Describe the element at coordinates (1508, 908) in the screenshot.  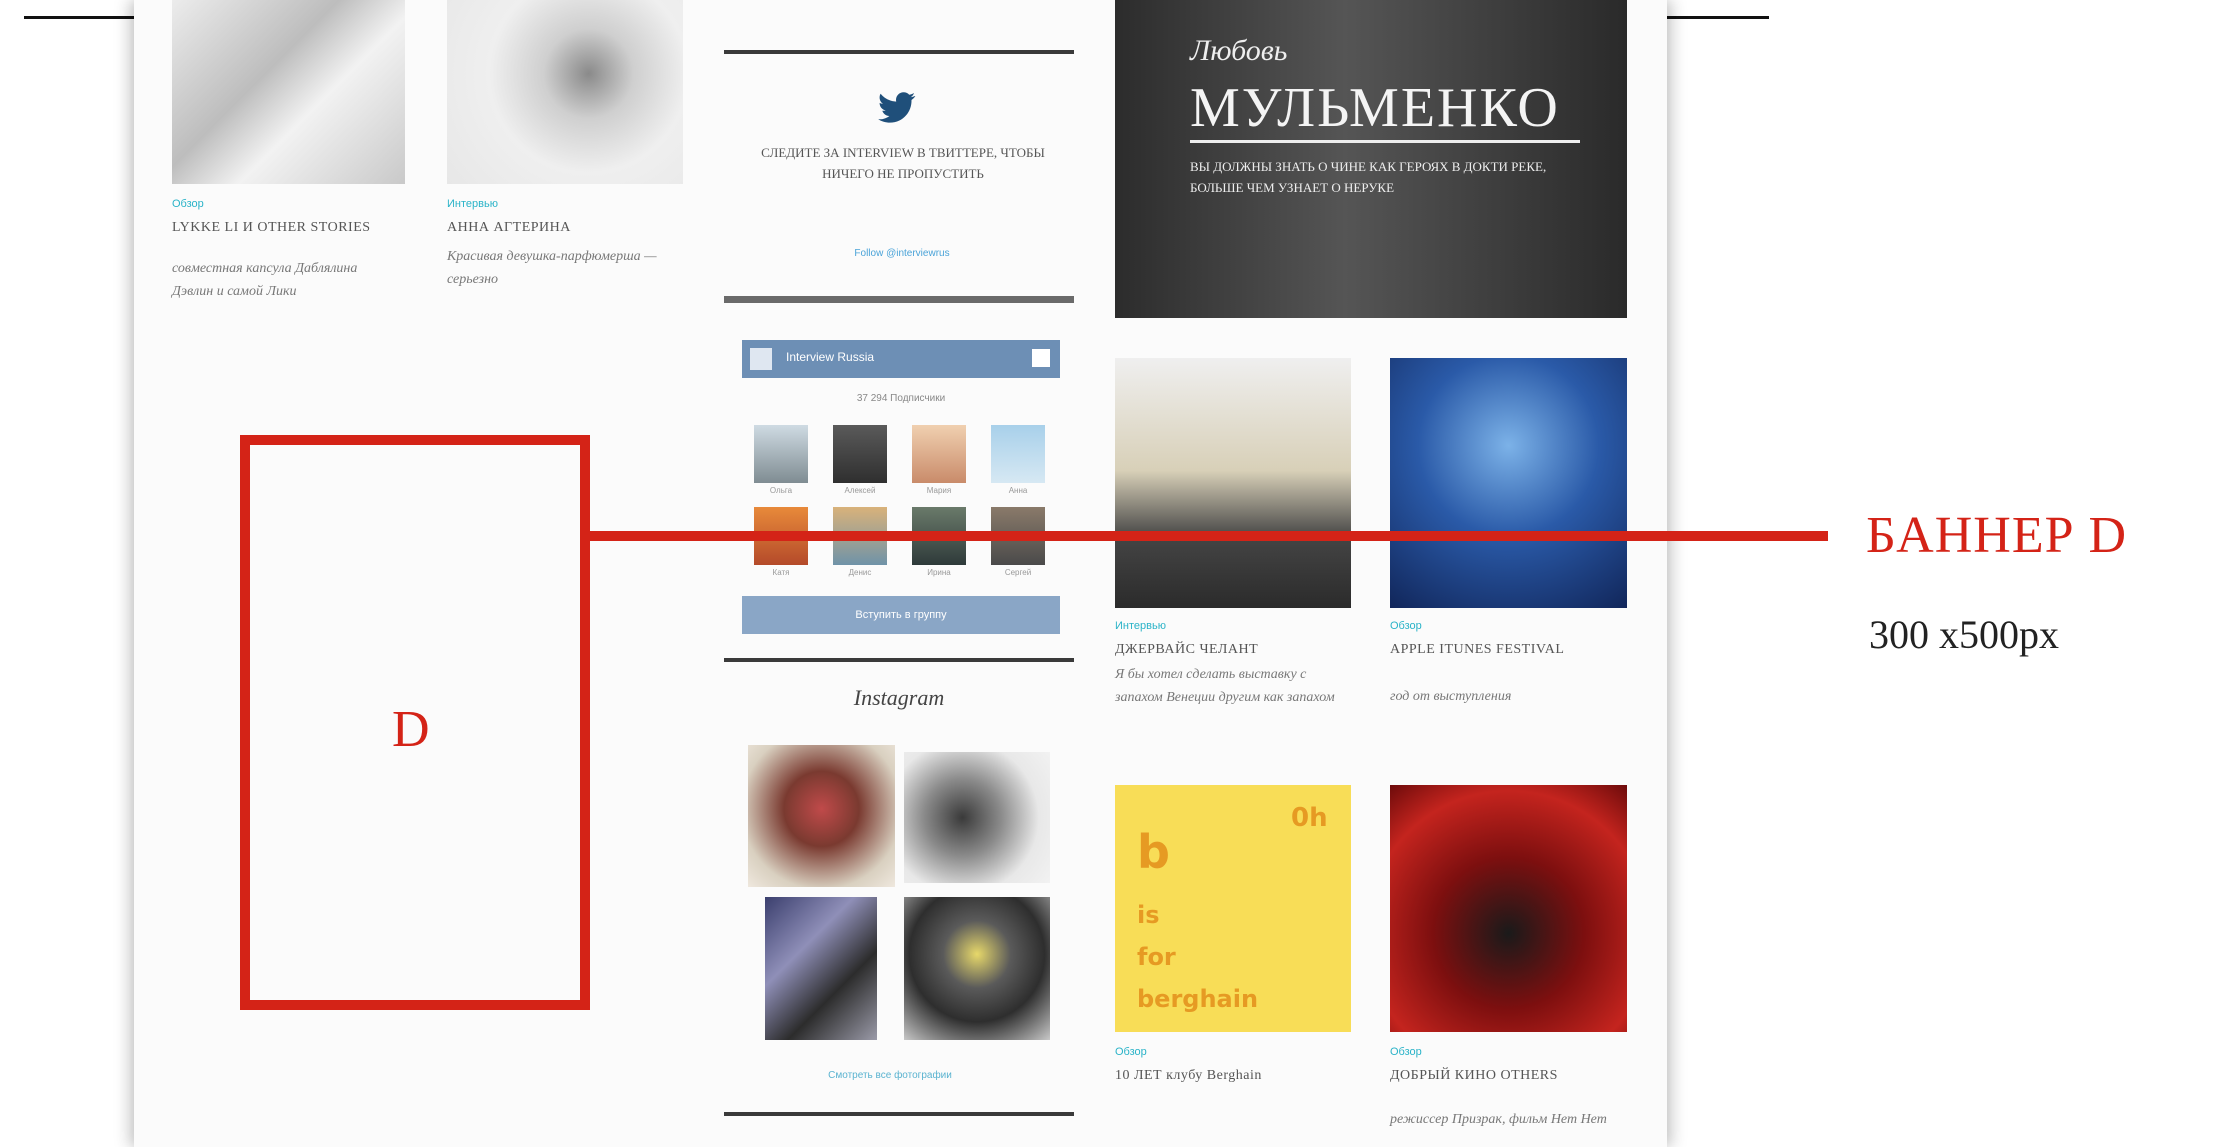
I see `article-thumb-theatre` at that location.